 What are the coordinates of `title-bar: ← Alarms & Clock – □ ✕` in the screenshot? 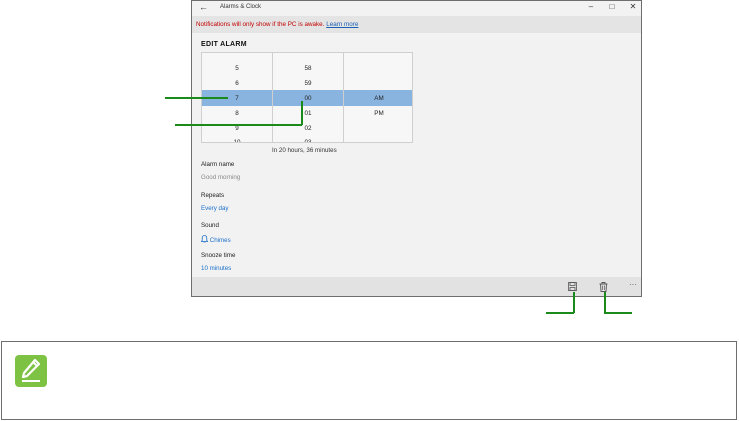 It's located at (416, 8).